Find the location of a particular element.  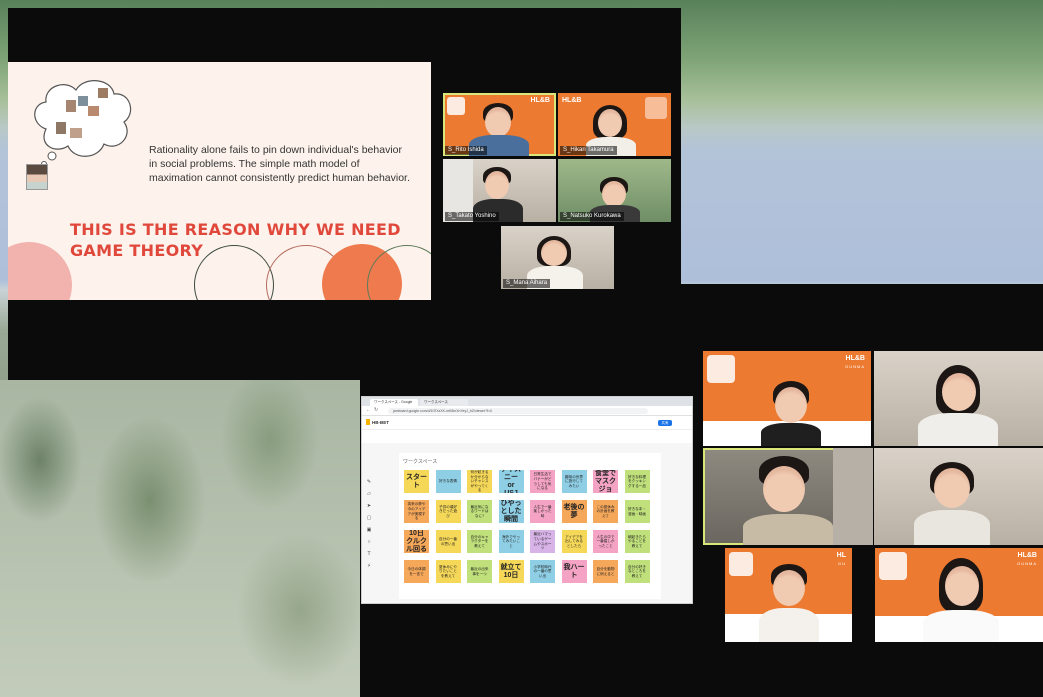

board-name: HB-BET is located at coordinates (380, 422).